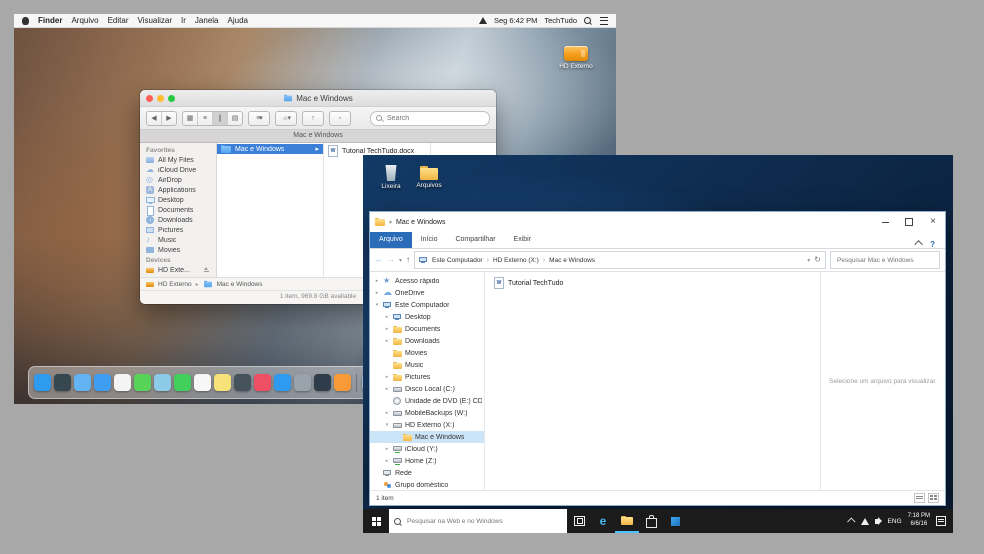  I want to click on menu-item: Visualizar, so click(154, 20).